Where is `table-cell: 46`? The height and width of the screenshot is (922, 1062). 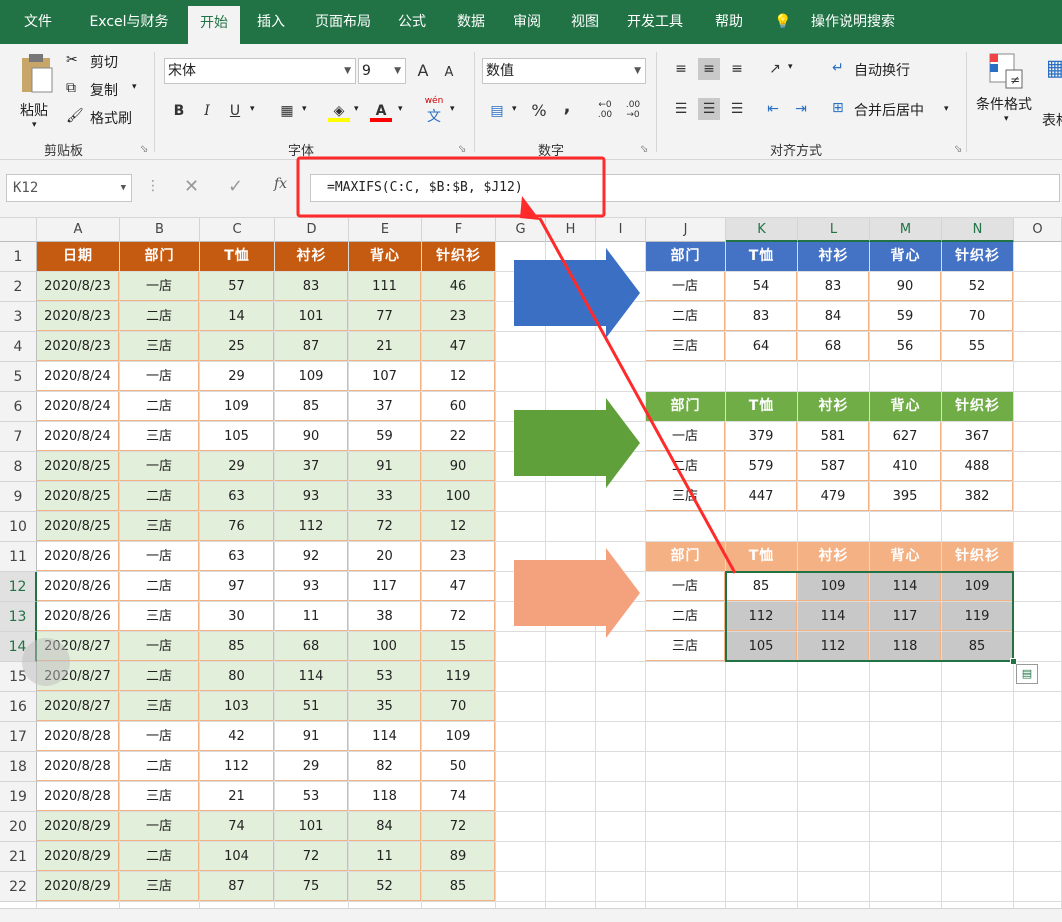 table-cell: 46 is located at coordinates (458, 286).